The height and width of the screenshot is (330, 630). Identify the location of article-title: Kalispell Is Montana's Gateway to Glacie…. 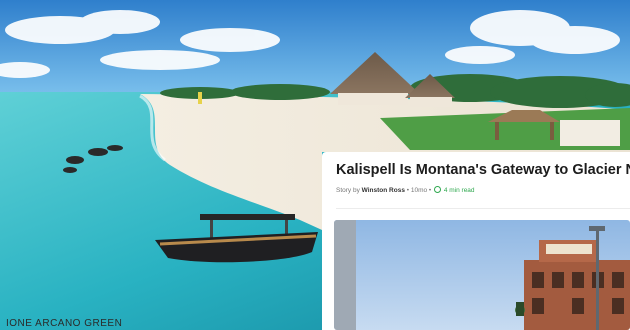
(483, 170).